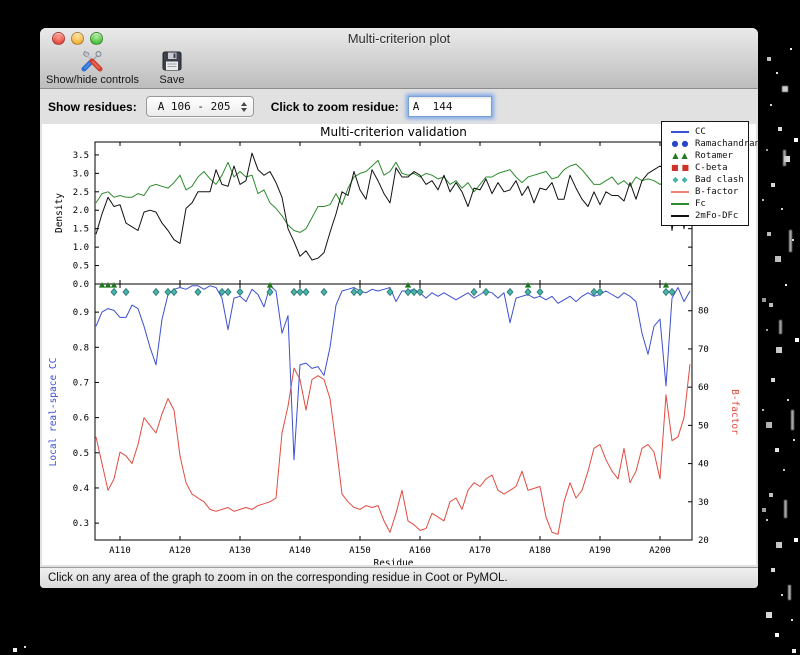 This screenshot has width=800, height=655. I want to click on svg-text: 0.7, so click(81, 383).